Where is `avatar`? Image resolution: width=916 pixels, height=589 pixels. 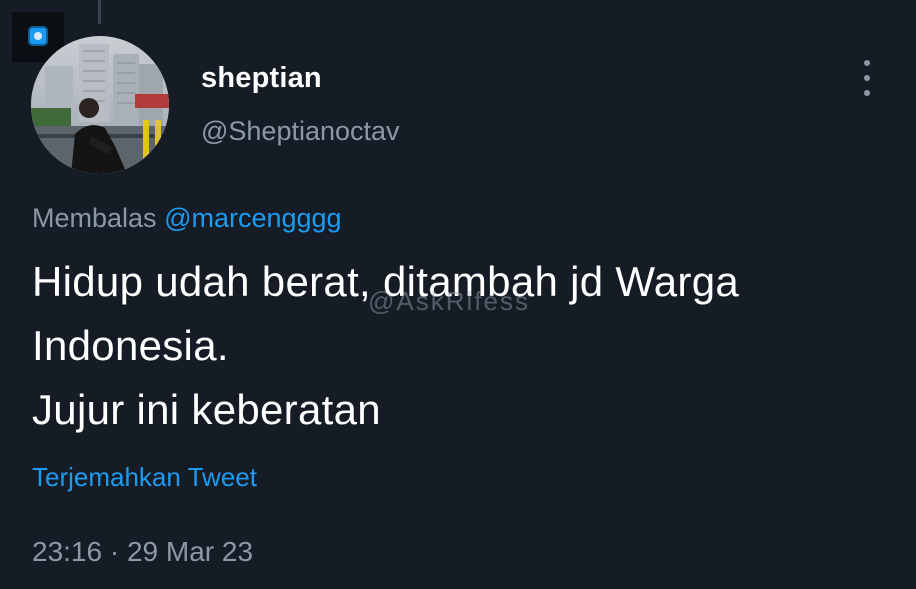 avatar is located at coordinates (100, 105).